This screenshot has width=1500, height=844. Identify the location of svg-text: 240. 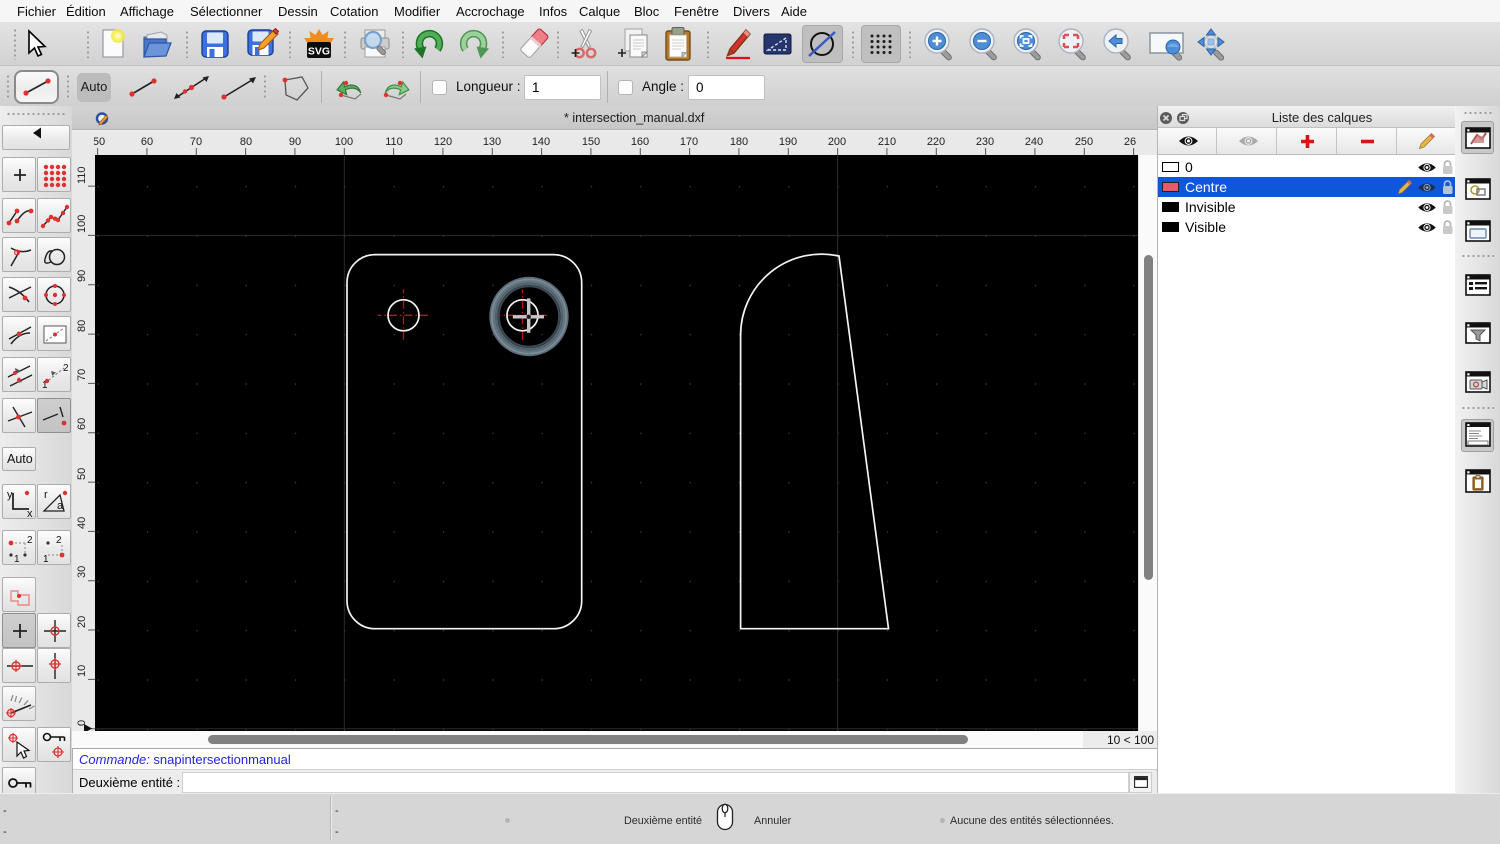
(1034, 142).